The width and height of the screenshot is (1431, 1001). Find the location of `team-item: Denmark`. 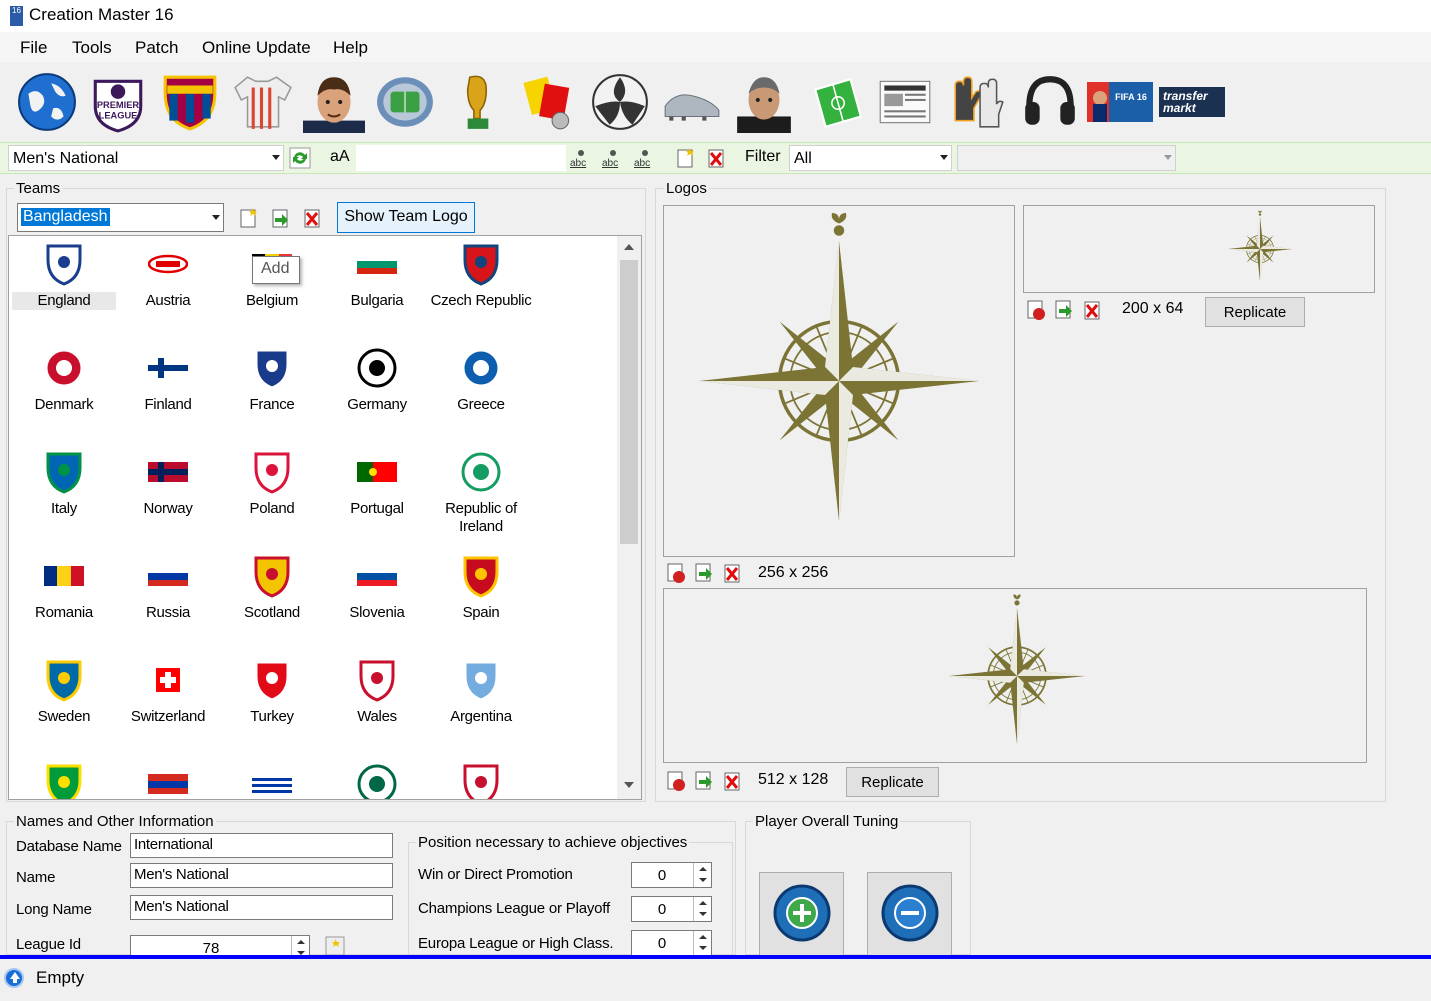

team-item: Denmark is located at coordinates (64, 380).